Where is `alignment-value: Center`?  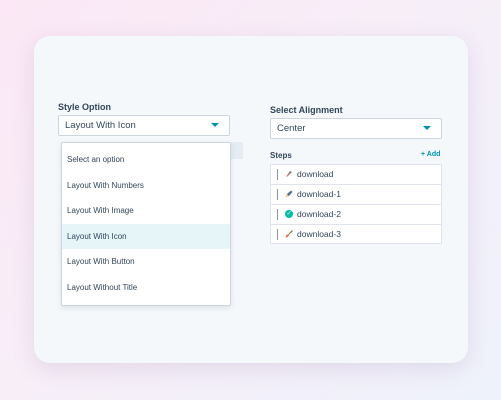 alignment-value: Center is located at coordinates (291, 128).